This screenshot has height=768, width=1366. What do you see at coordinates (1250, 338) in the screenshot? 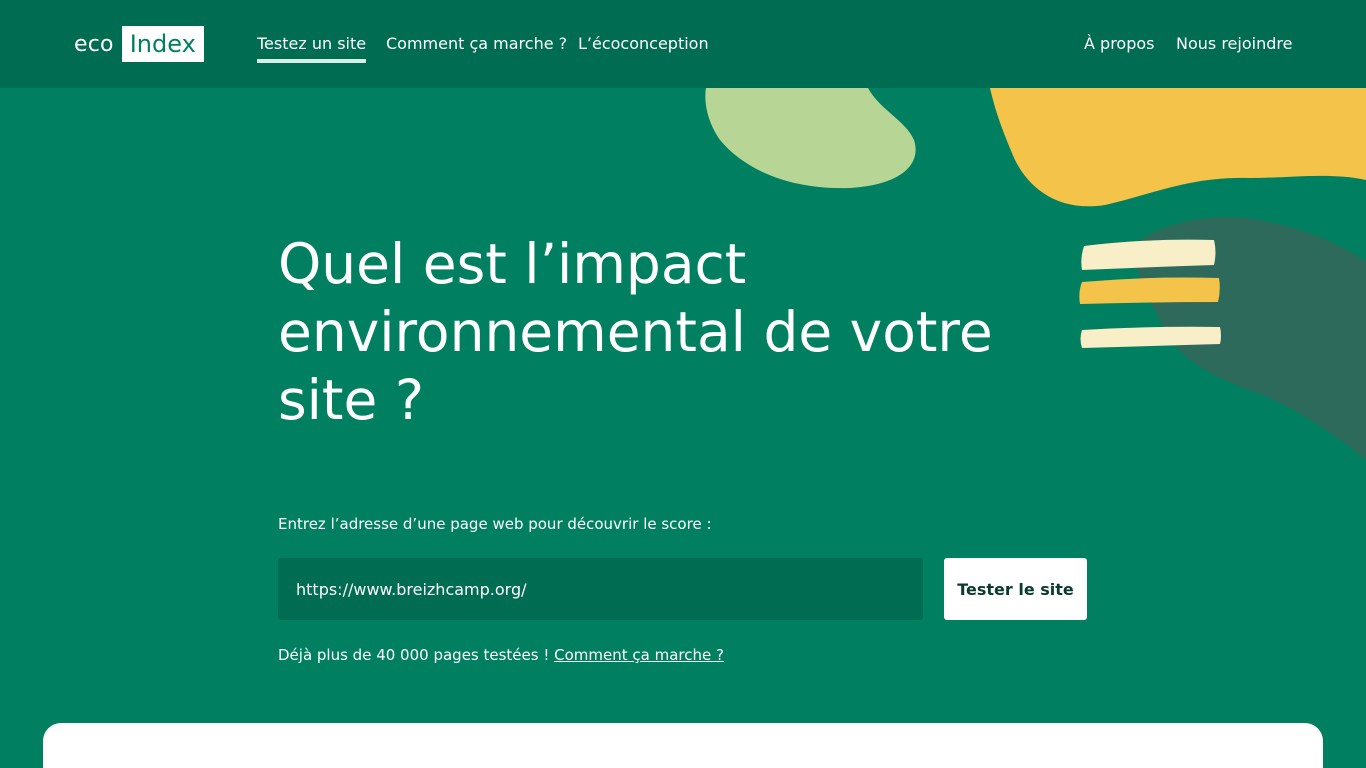
I see `dark-blob` at bounding box center [1250, 338].